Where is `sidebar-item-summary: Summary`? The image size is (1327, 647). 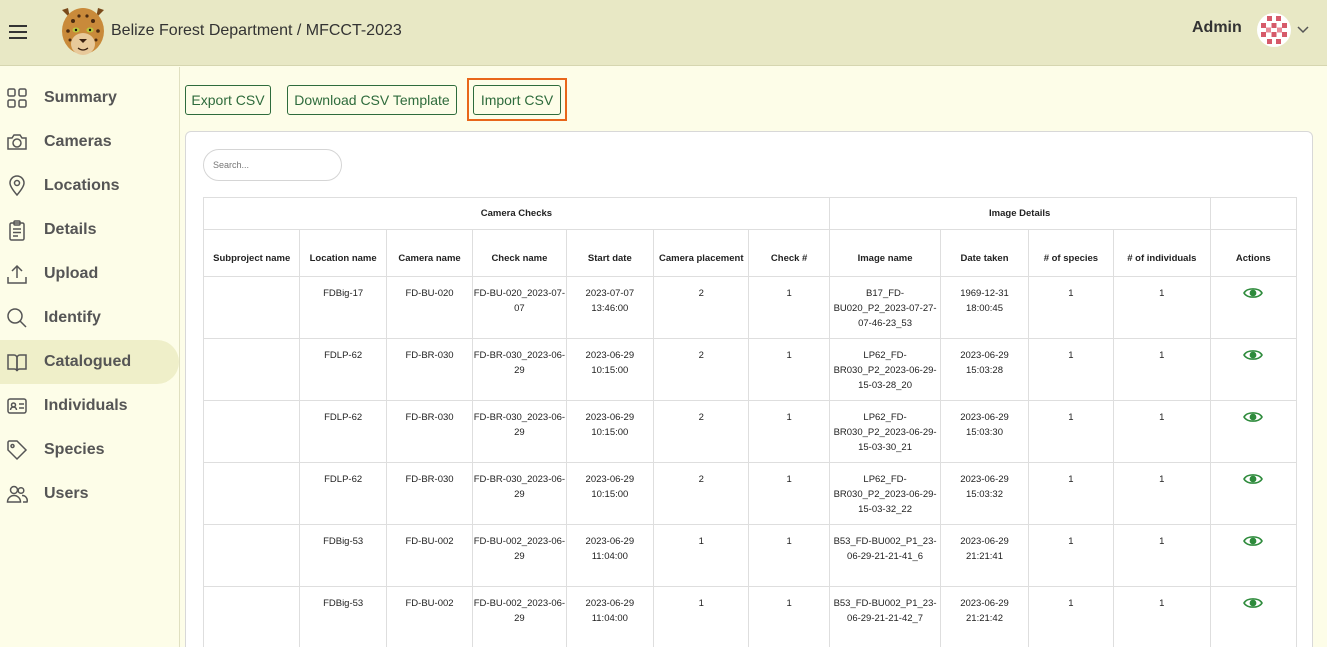
sidebar-item-summary: Summary is located at coordinates (89, 98).